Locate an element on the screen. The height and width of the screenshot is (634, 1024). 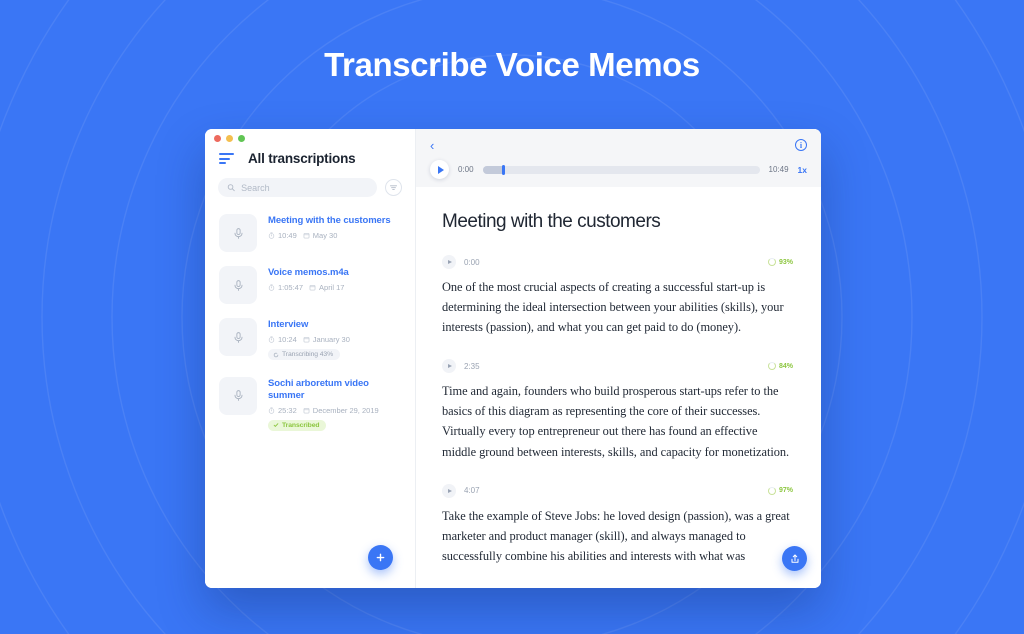
search-row is located at coordinates (310, 191).